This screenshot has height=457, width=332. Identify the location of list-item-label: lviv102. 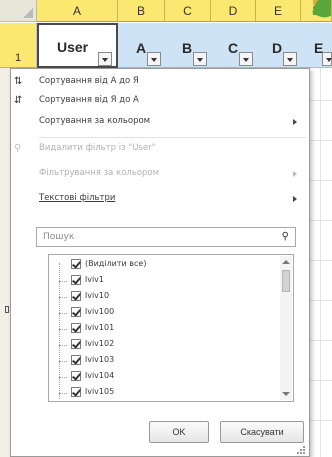
(100, 343).